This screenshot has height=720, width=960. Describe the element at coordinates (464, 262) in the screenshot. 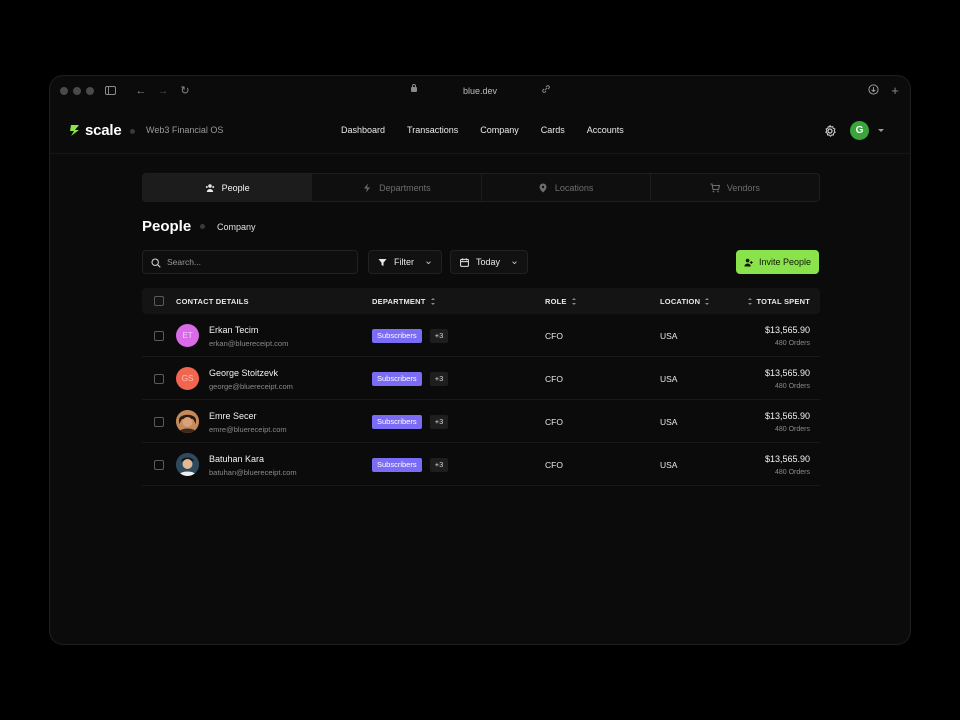

I see `calendar-icon` at that location.